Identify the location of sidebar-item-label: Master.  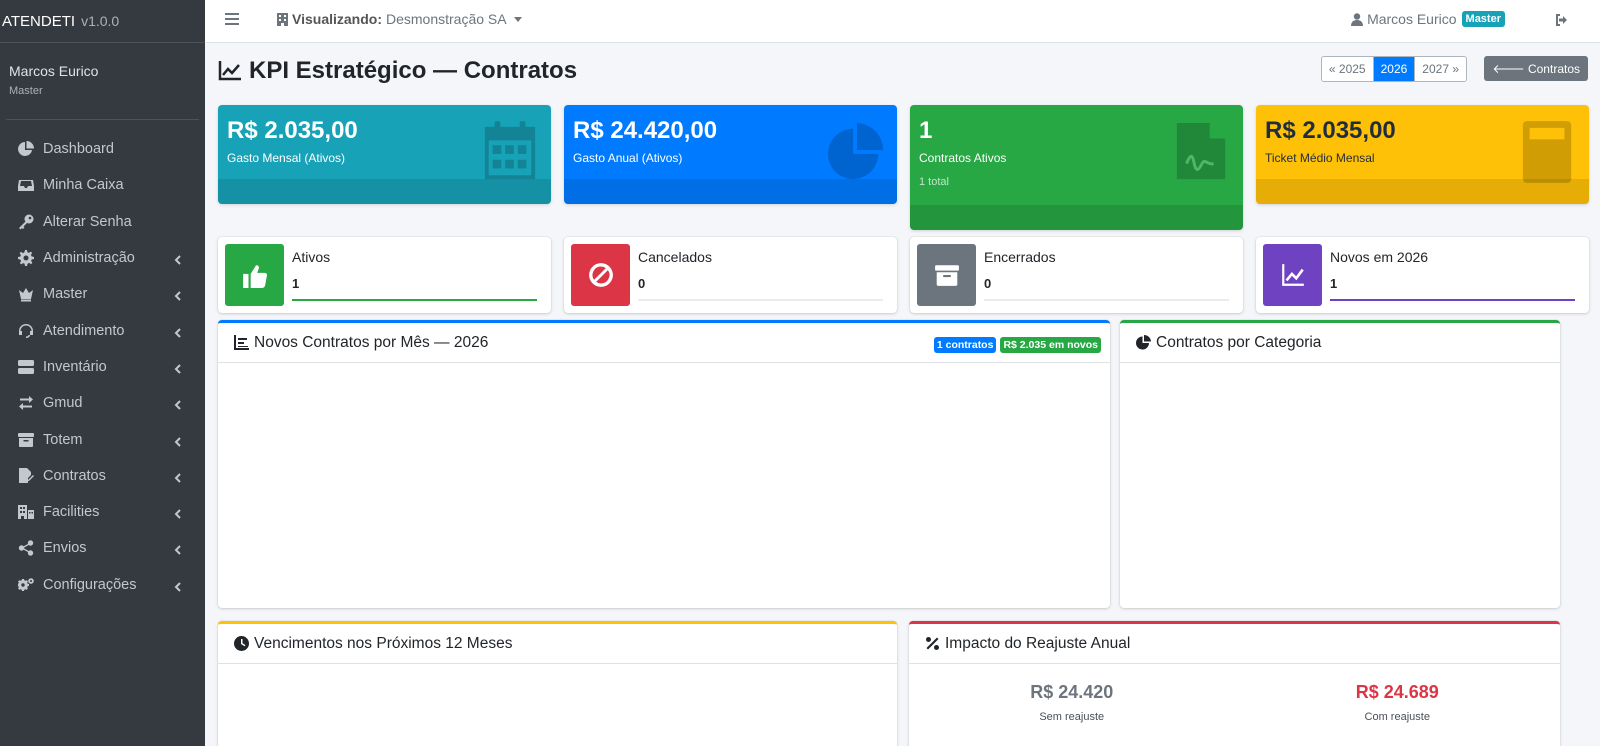
(65, 294).